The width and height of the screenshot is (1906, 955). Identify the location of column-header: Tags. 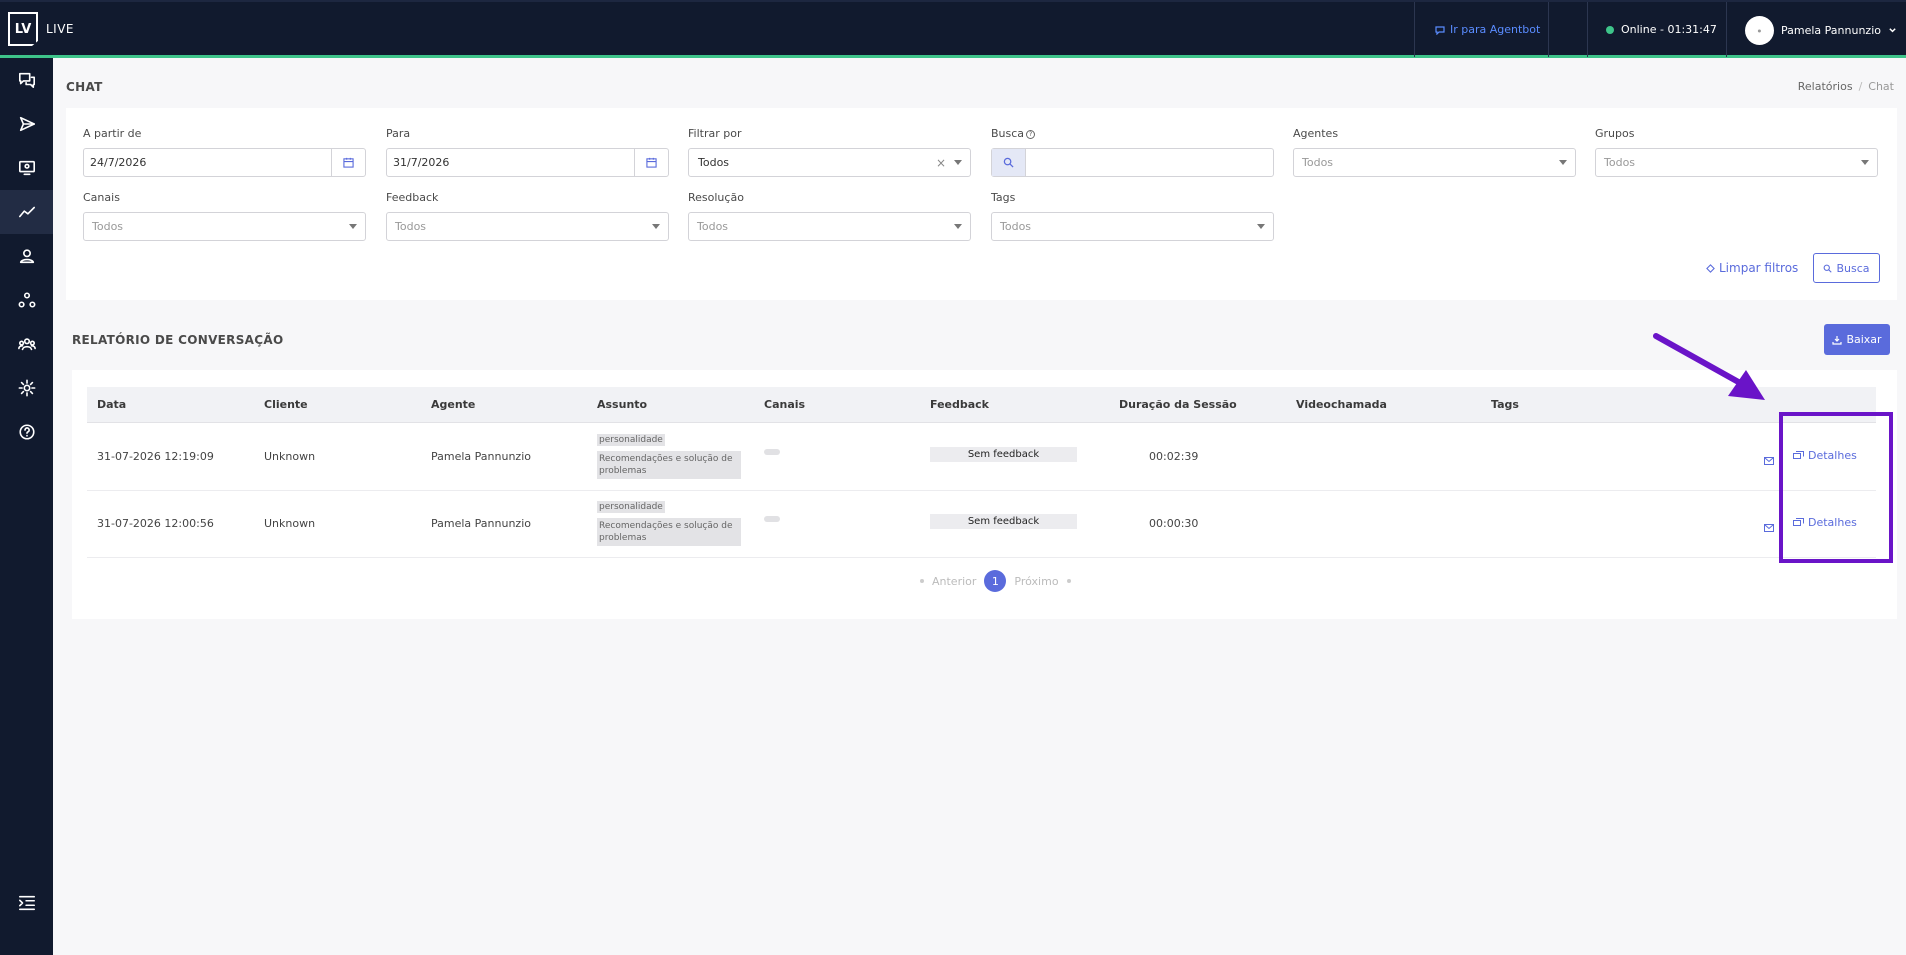
(1505, 404).